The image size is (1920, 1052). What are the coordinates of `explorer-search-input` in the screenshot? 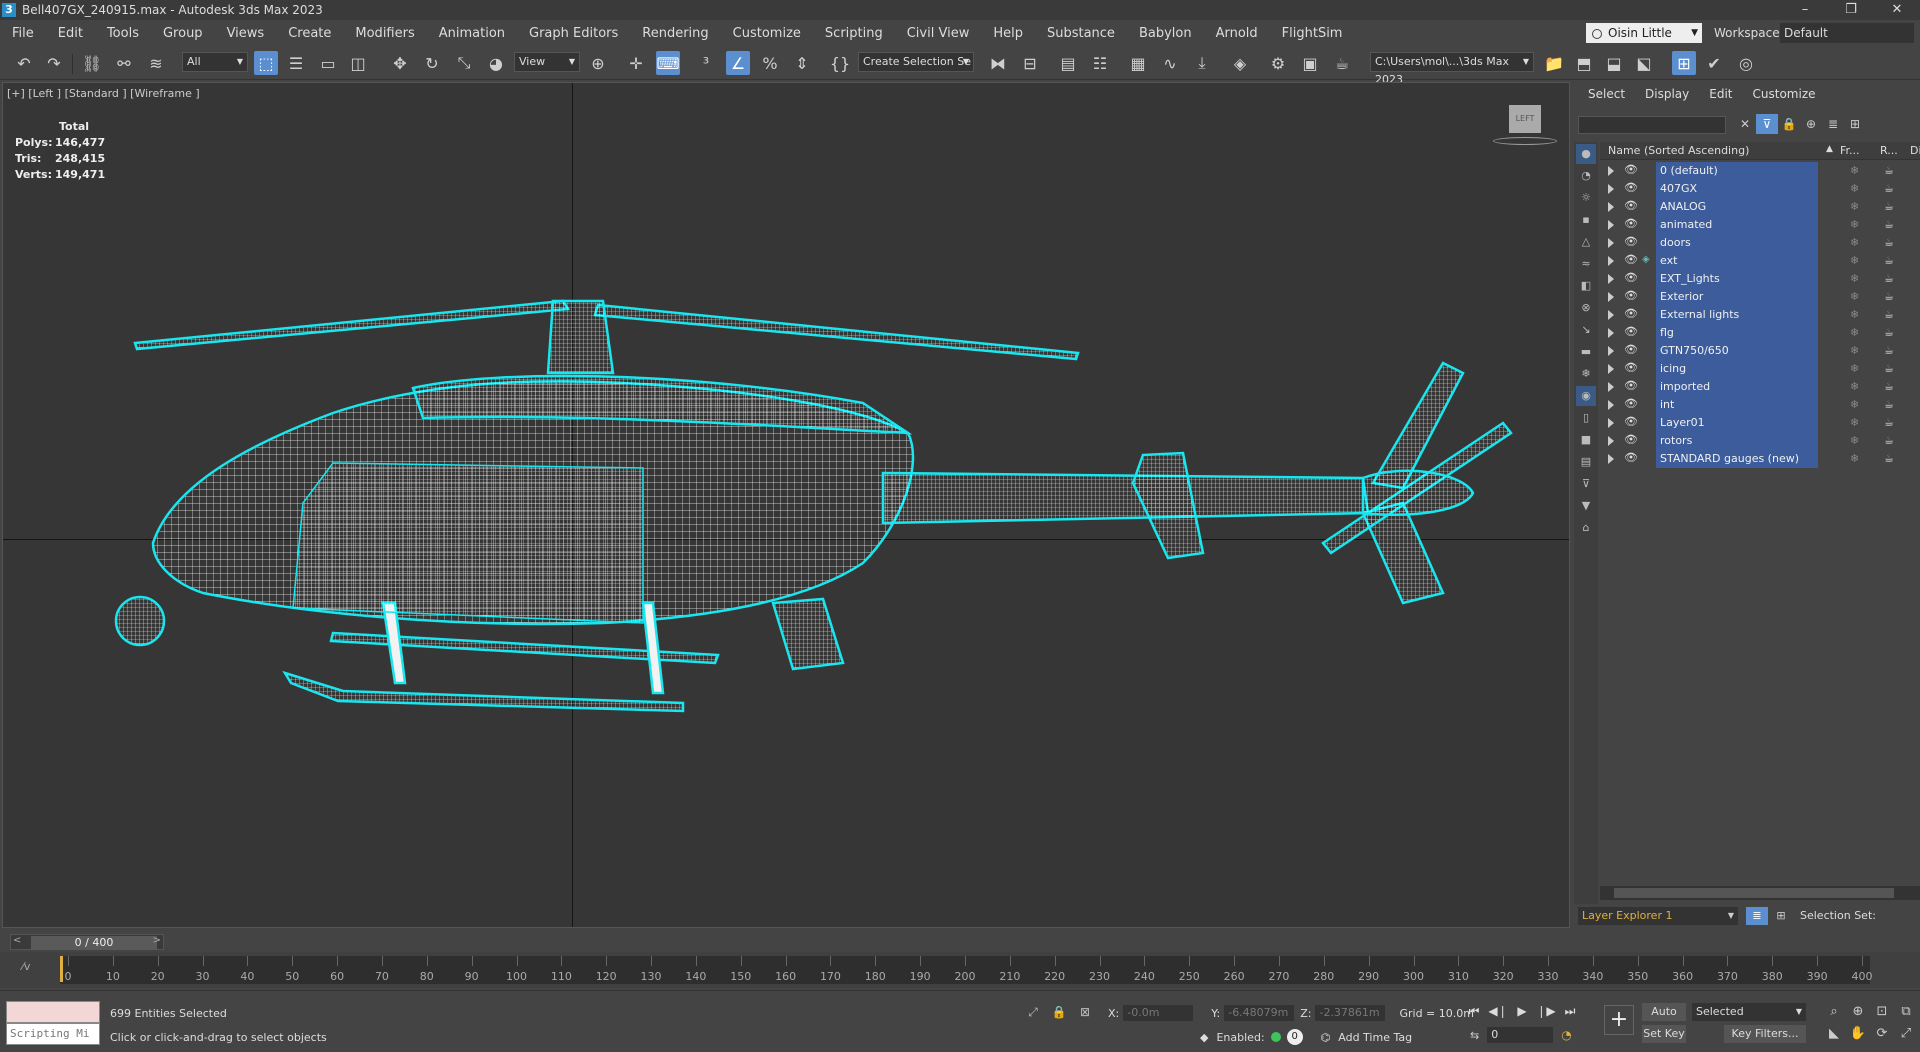 It's located at (1652, 125).